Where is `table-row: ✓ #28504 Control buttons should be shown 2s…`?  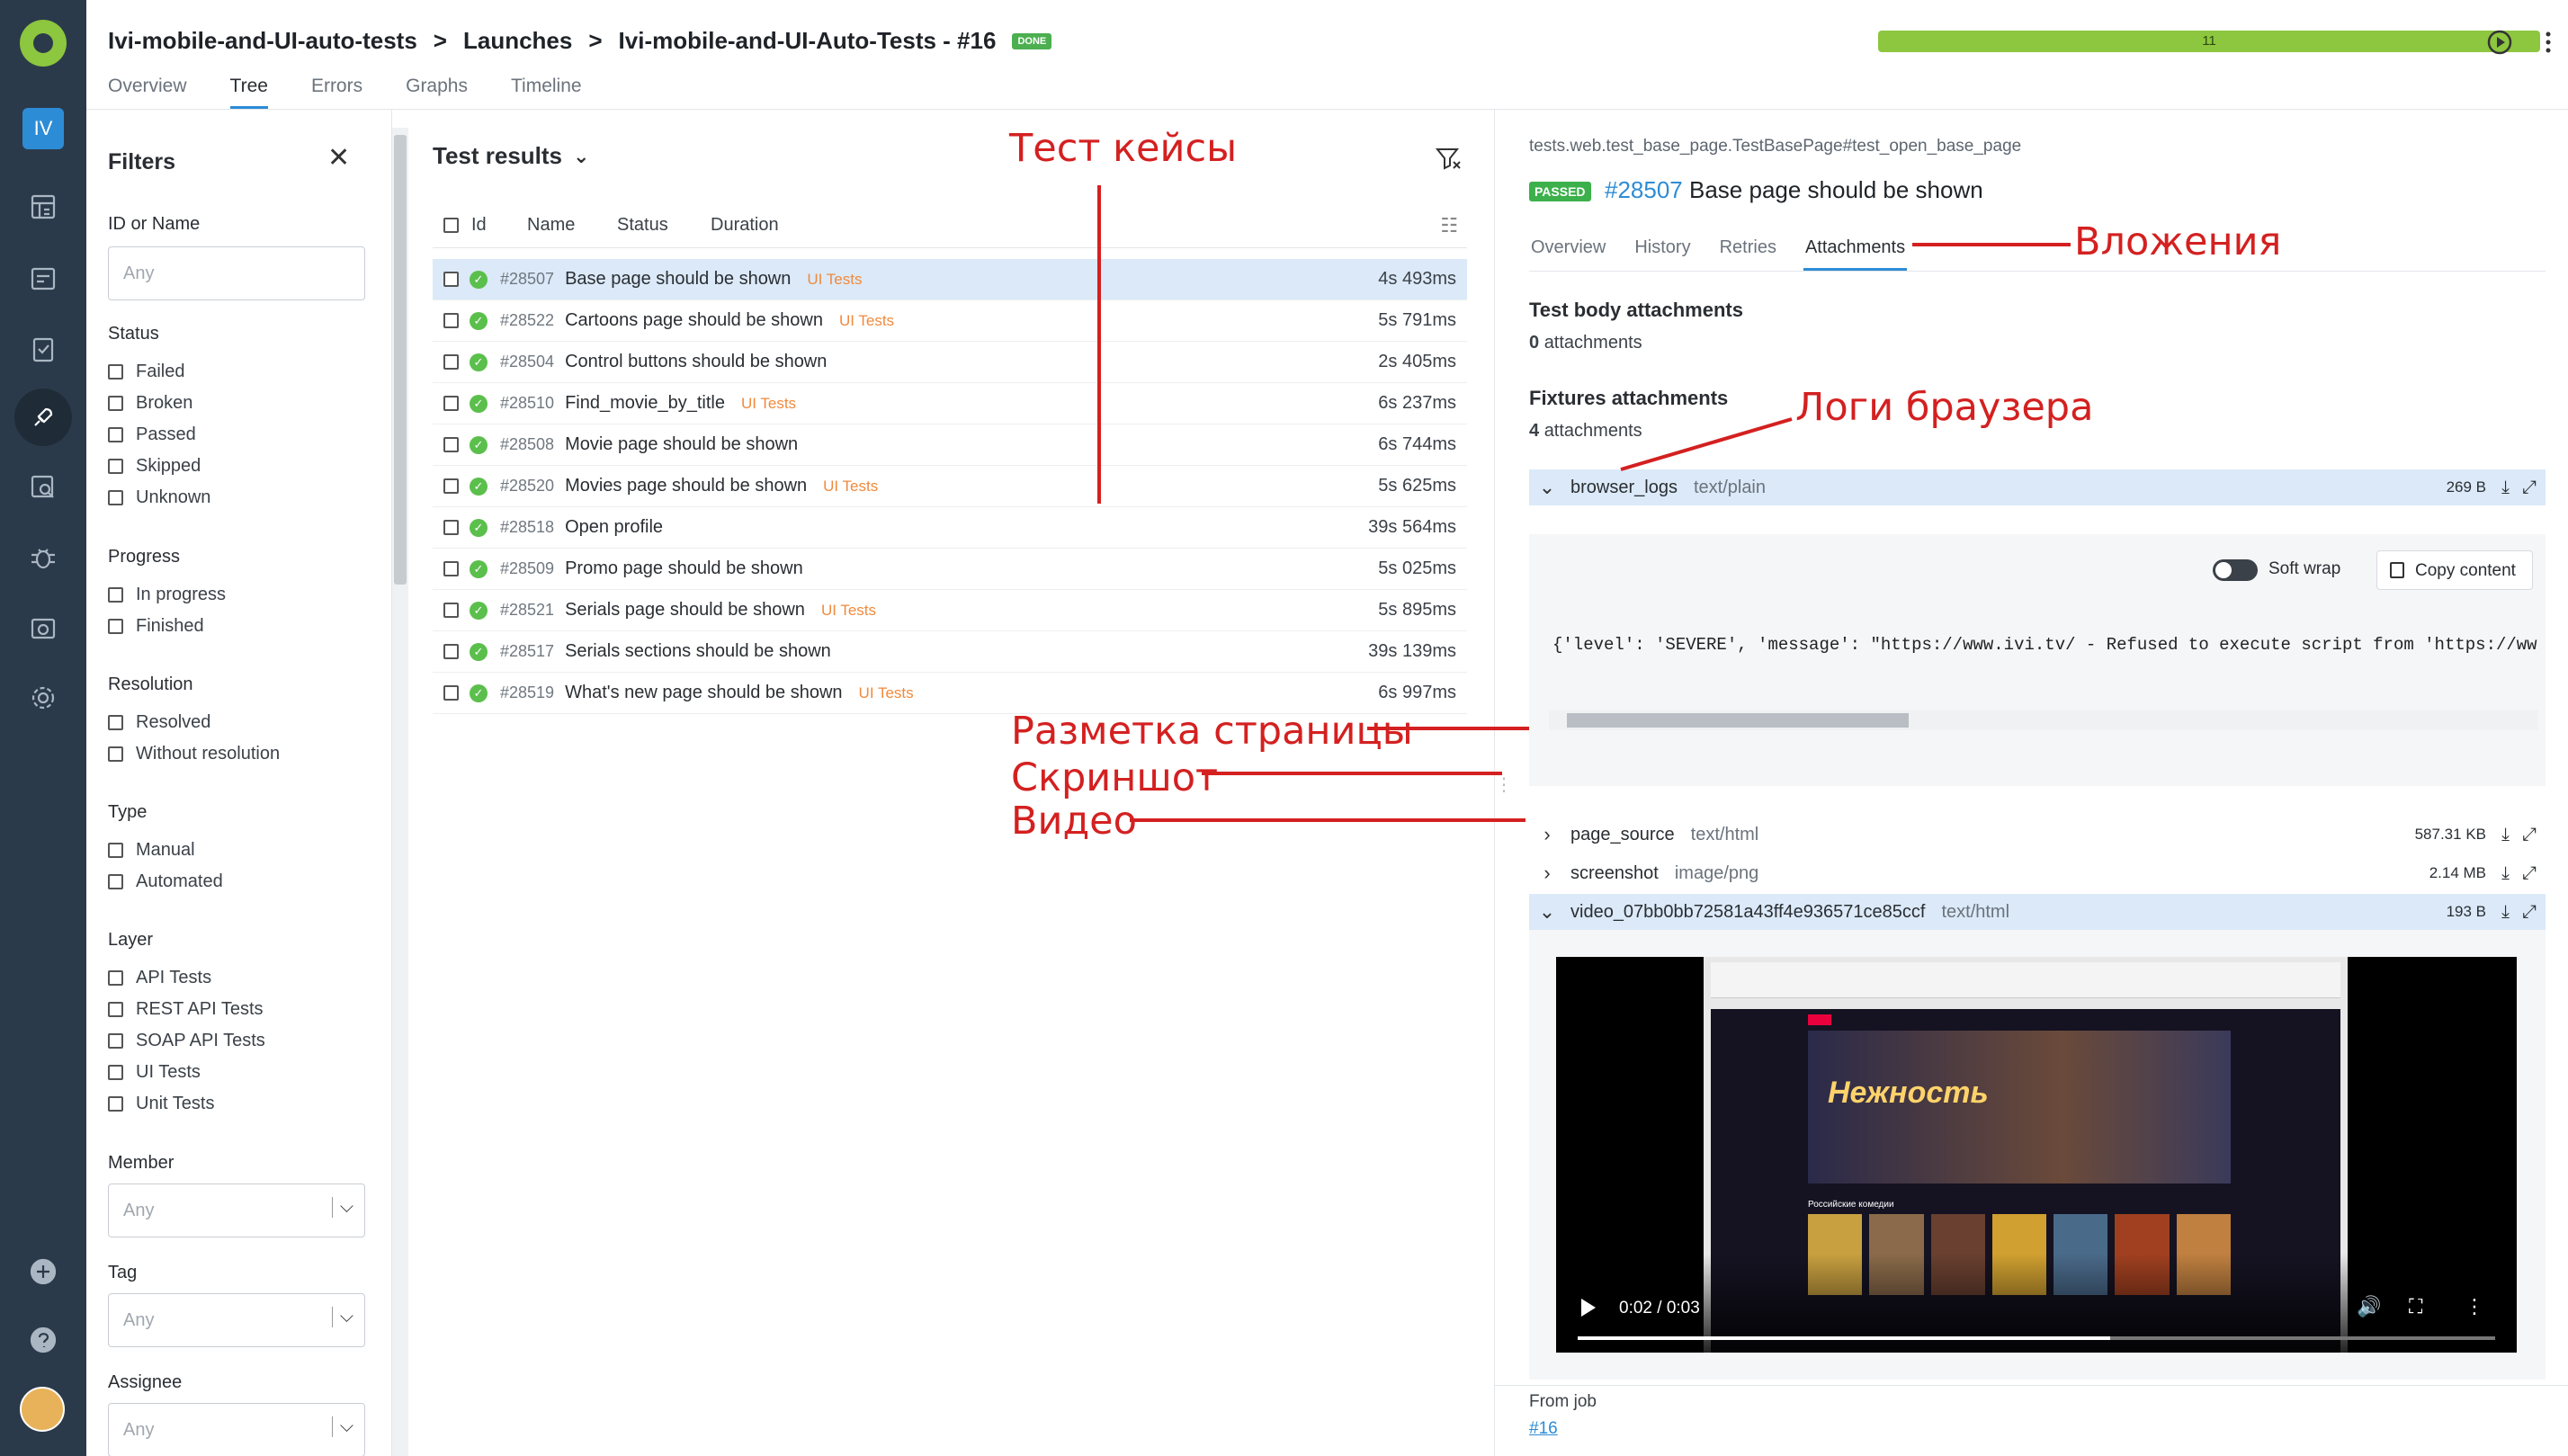
table-row: ✓ #28504 Control buttons should be shown 2s… is located at coordinates (950, 362).